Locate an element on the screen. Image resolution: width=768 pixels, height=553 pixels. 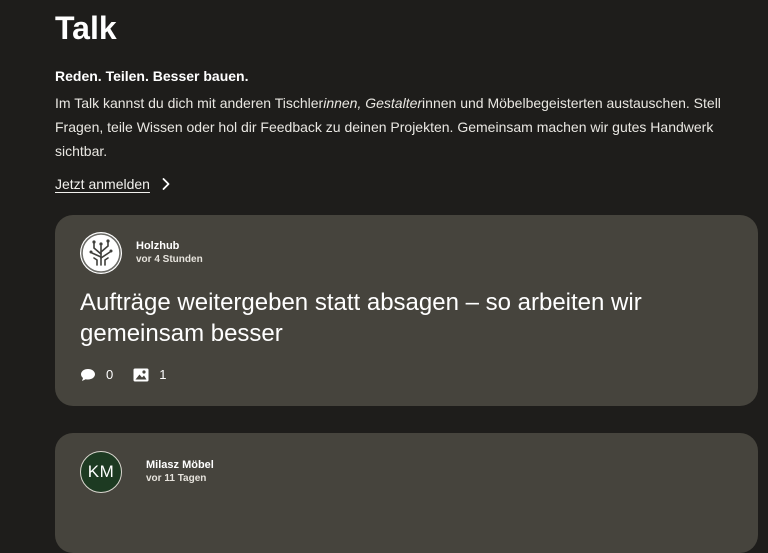
image-count-value: 1 is located at coordinates (163, 374).